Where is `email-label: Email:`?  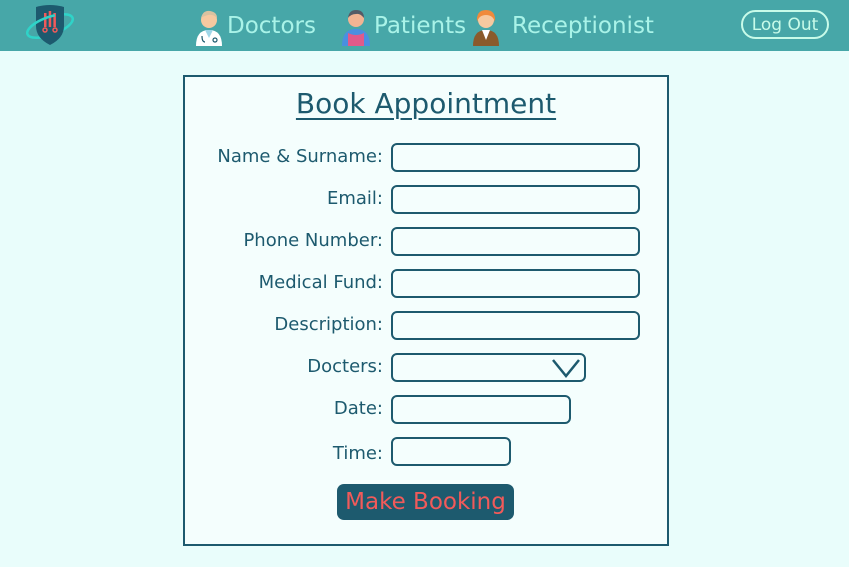
email-label: Email: is located at coordinates (354, 198).